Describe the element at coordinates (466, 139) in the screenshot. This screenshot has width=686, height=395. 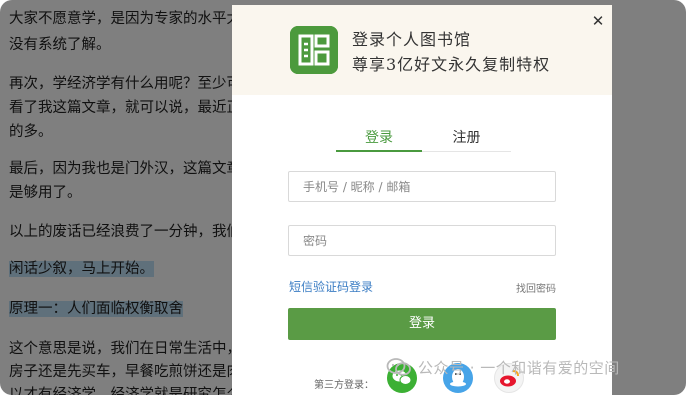
I see `tab-register: 注册` at that location.